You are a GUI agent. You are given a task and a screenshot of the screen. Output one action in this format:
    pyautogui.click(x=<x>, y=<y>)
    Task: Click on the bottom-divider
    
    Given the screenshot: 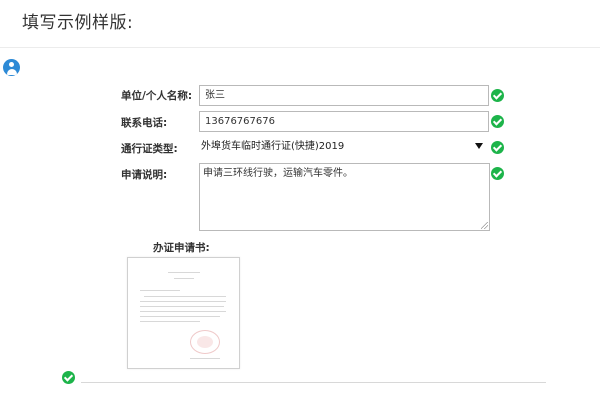 What is the action you would take?
    pyautogui.click(x=313, y=382)
    